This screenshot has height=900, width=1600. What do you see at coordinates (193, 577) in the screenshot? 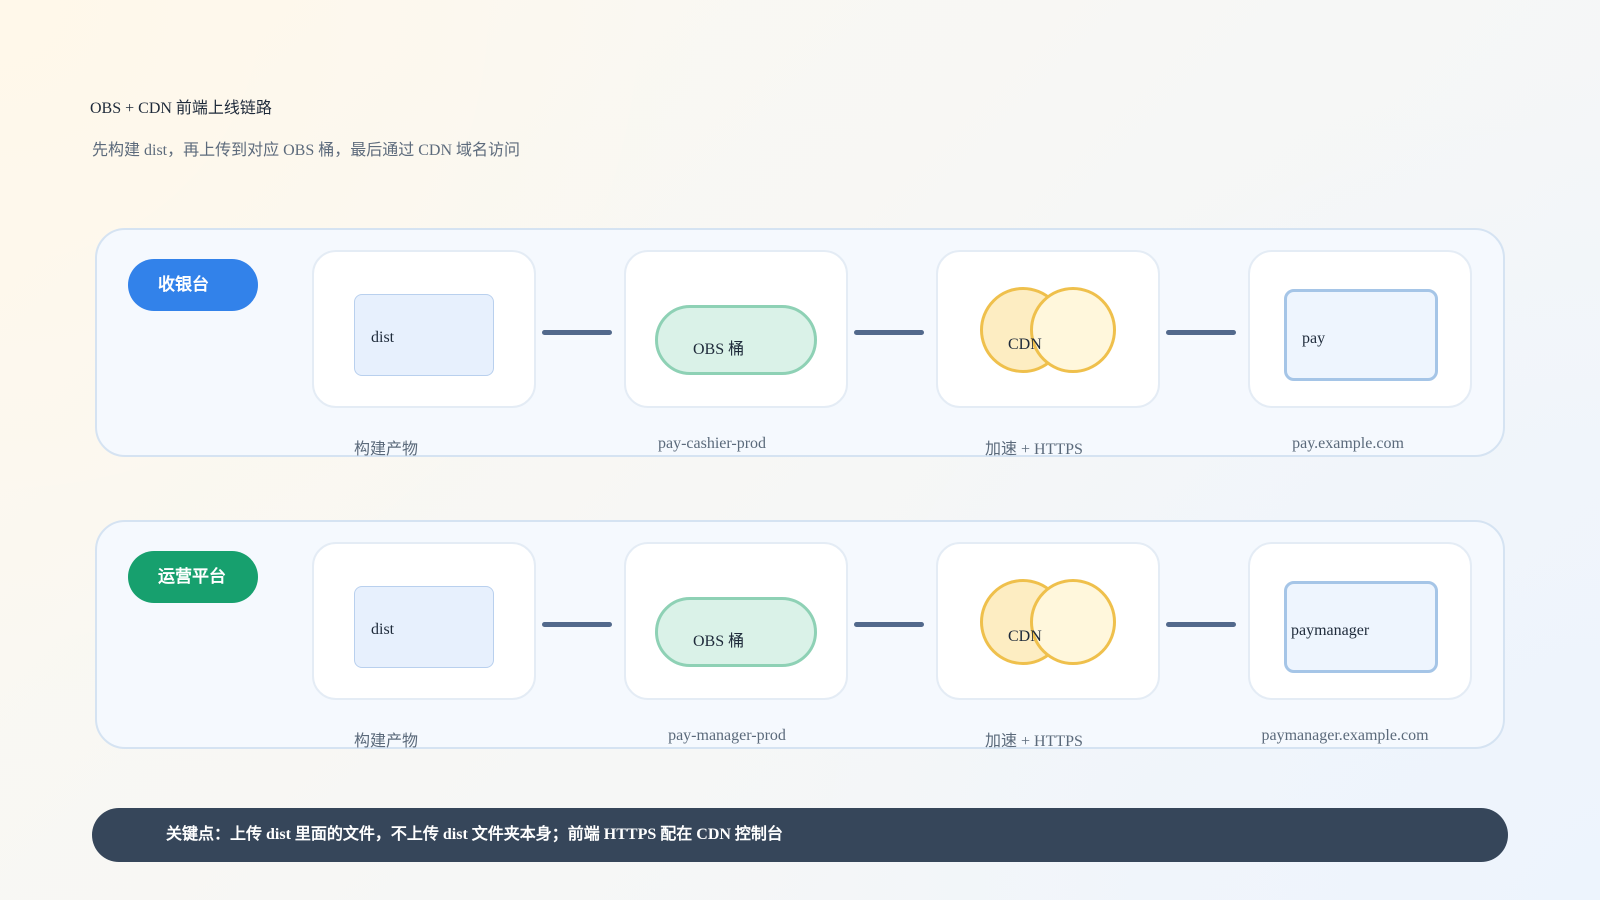
I see `lane-label-manager: 运营平台` at bounding box center [193, 577].